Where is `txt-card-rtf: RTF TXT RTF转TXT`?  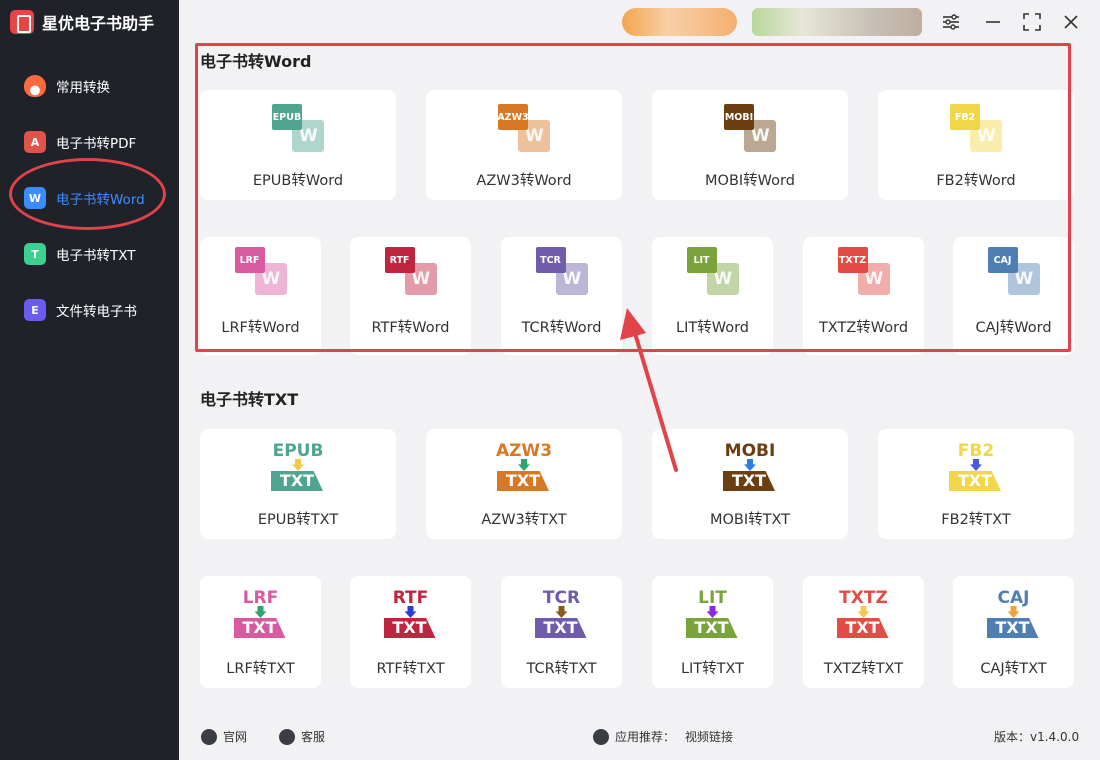
txt-card-rtf: RTF TXT RTF转TXT is located at coordinates (410, 632).